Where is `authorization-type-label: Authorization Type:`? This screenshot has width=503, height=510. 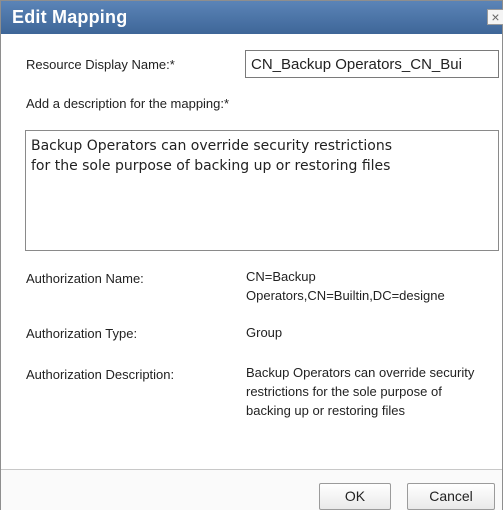
authorization-type-label: Authorization Type: is located at coordinates (82, 333).